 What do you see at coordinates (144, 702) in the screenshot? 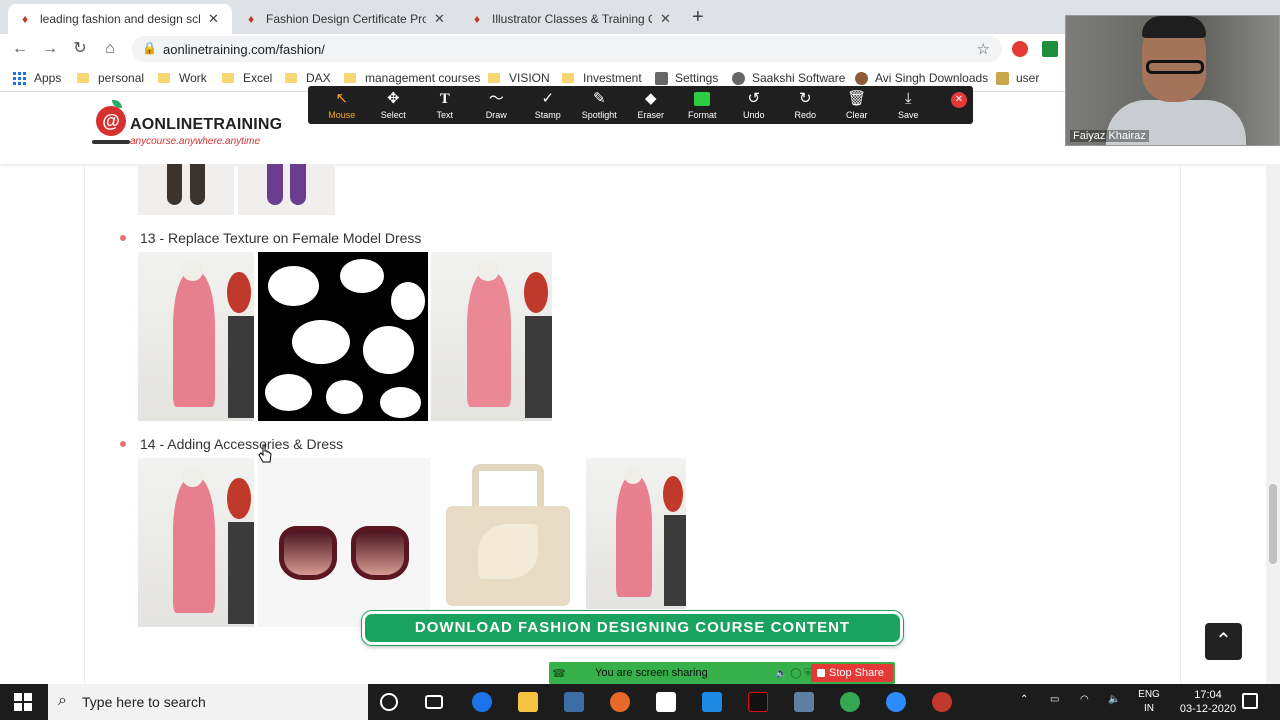
I see `search-placeholder: Type here to search` at bounding box center [144, 702].